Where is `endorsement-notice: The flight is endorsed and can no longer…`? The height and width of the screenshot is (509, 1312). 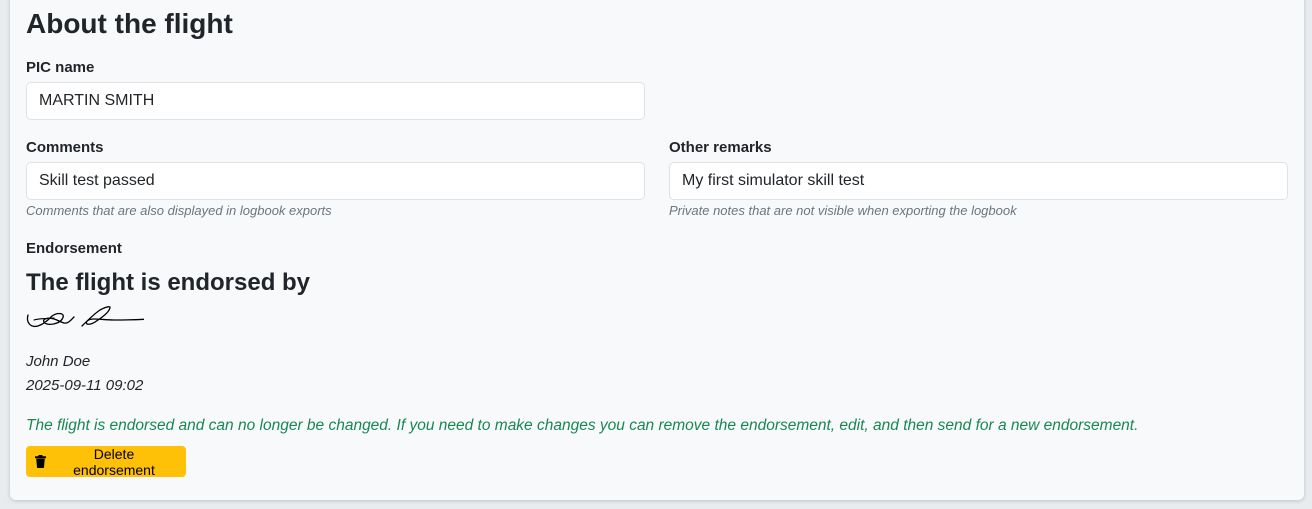
endorsement-notice: The flight is endorsed and can no longer… is located at coordinates (582, 425).